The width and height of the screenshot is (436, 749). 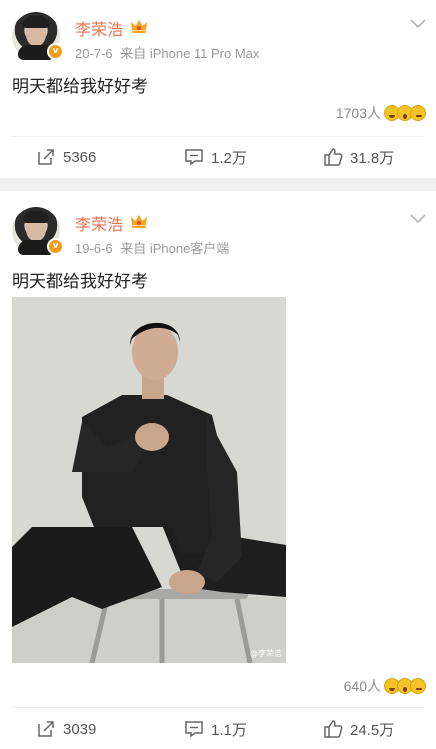 What do you see at coordinates (358, 113) in the screenshot?
I see `reaction-count: 1703人` at bounding box center [358, 113].